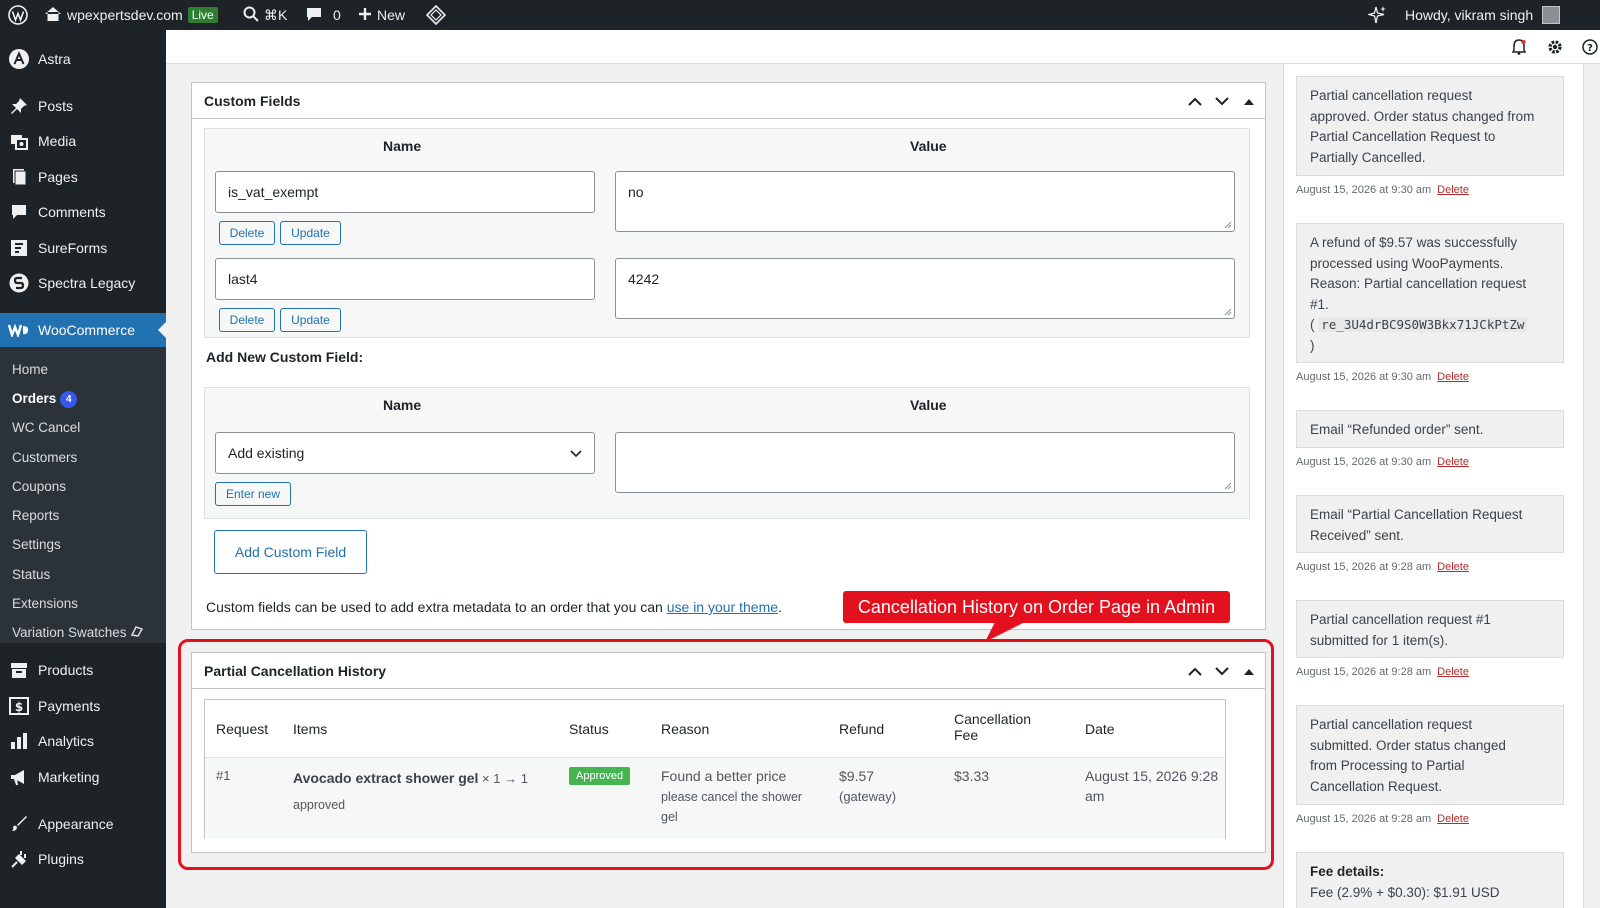  I want to click on sidebar-item-comments: Comments, so click(83, 212).